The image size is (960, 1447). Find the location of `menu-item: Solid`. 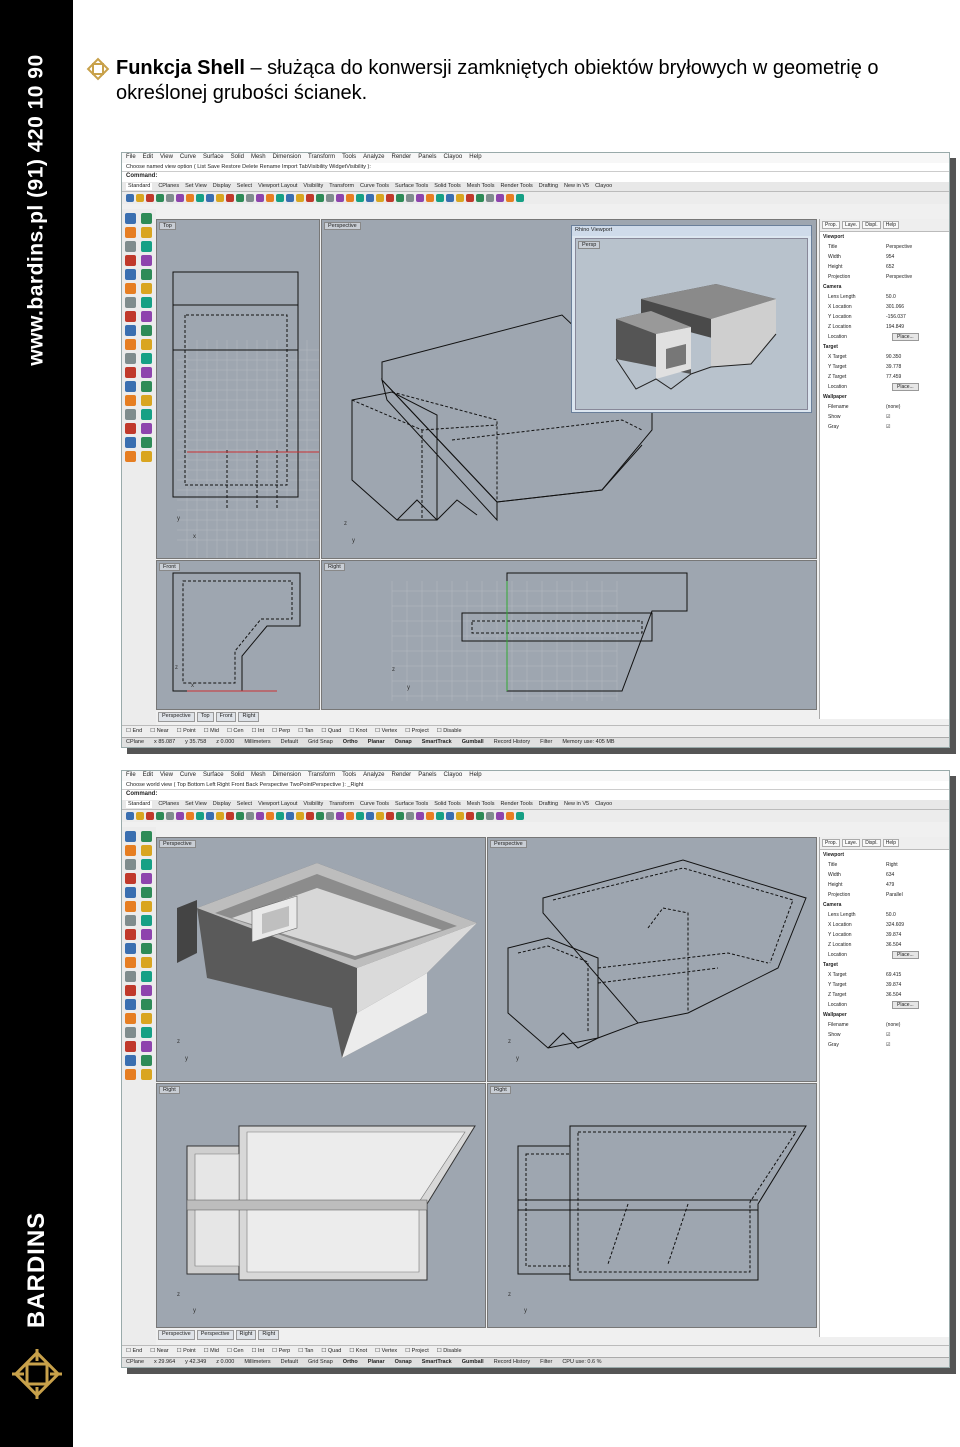

menu-item: Solid is located at coordinates (237, 158).